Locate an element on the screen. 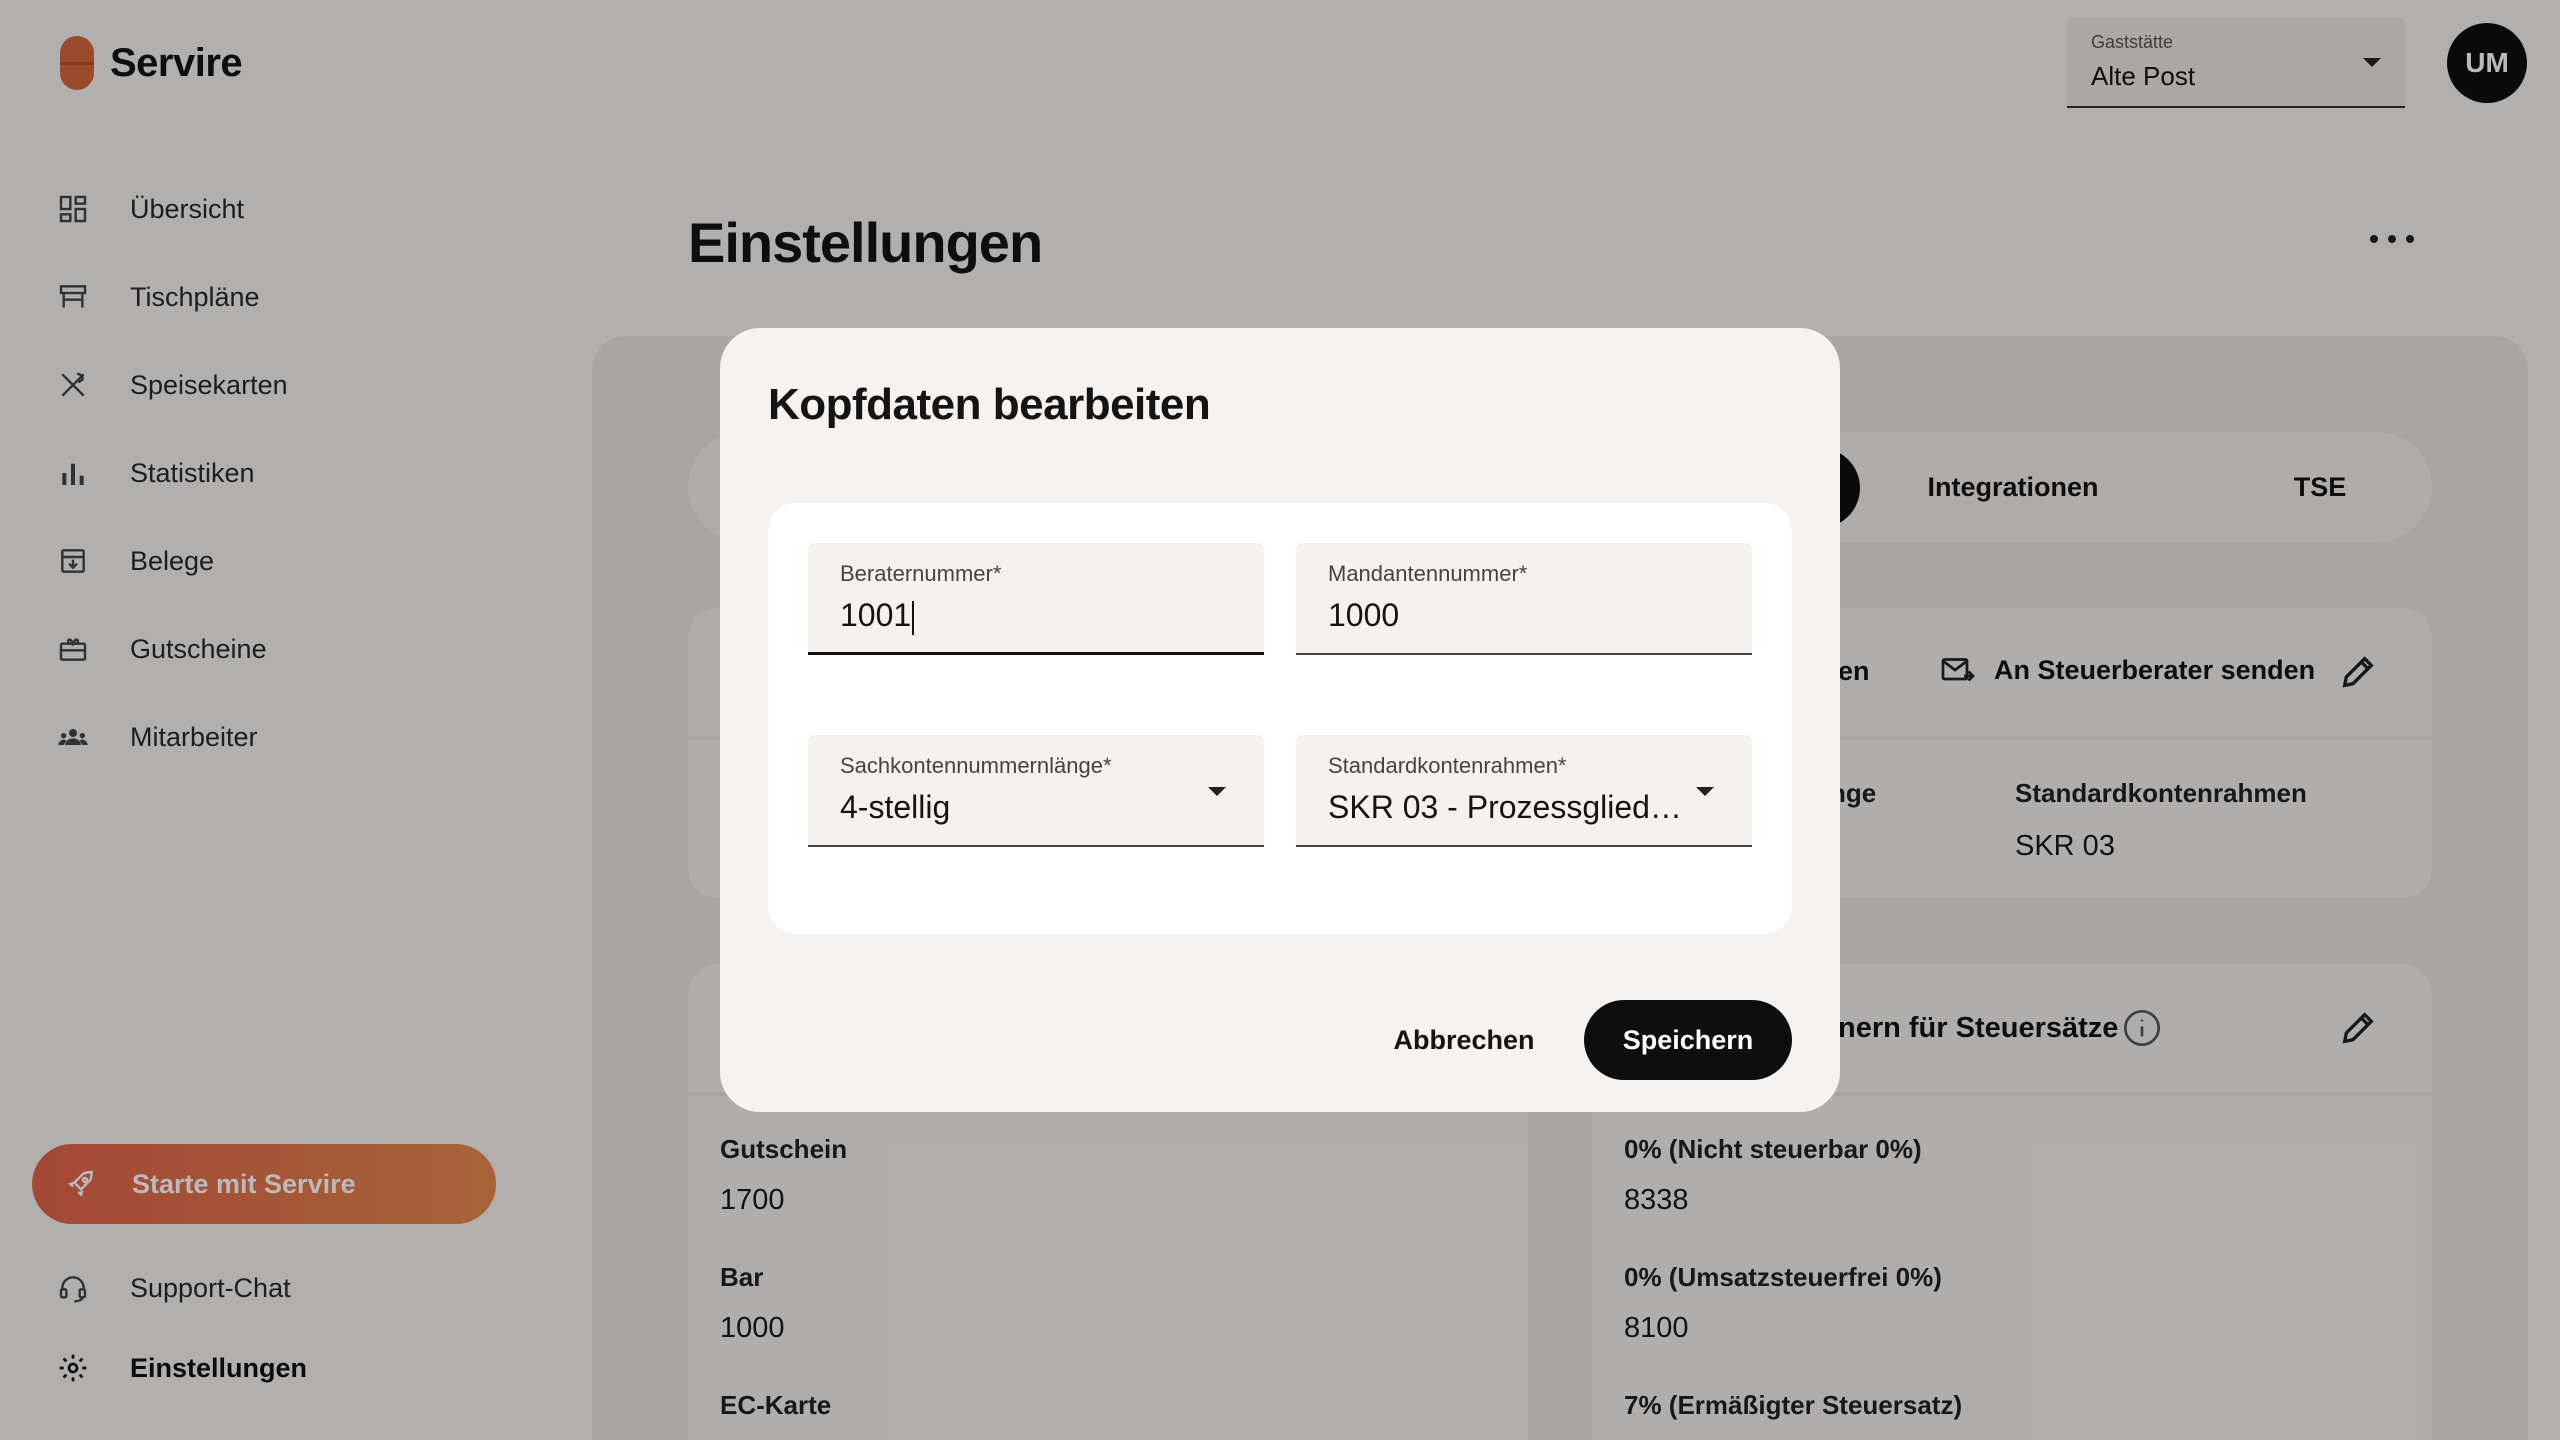 This screenshot has width=2560, height=1440. field-label: Sachkontennummernlänge* is located at coordinates (976, 765).